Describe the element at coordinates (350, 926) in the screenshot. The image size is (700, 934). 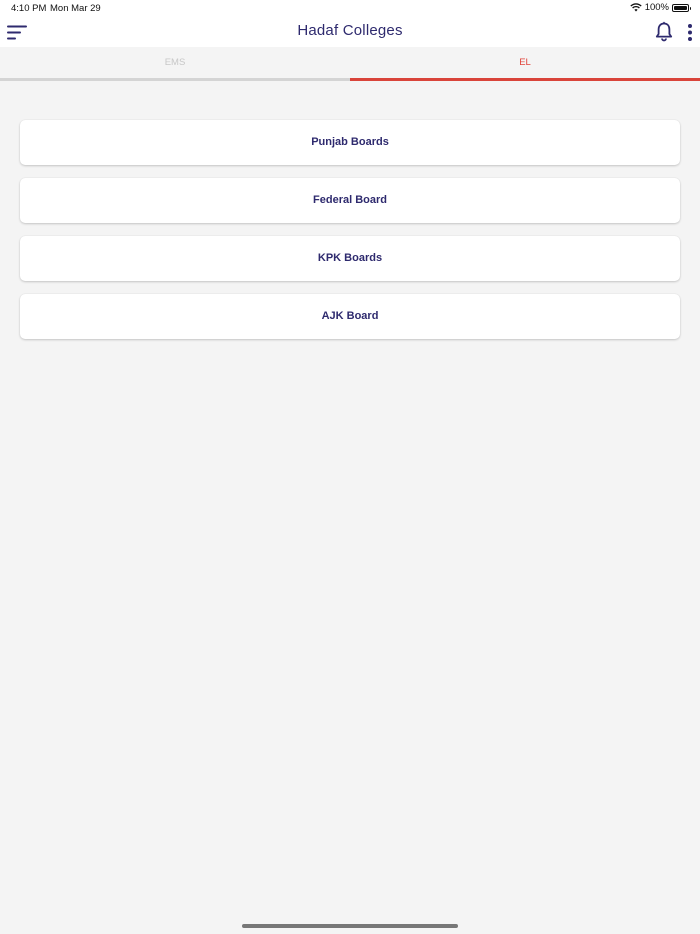
I see `home-indicator` at that location.